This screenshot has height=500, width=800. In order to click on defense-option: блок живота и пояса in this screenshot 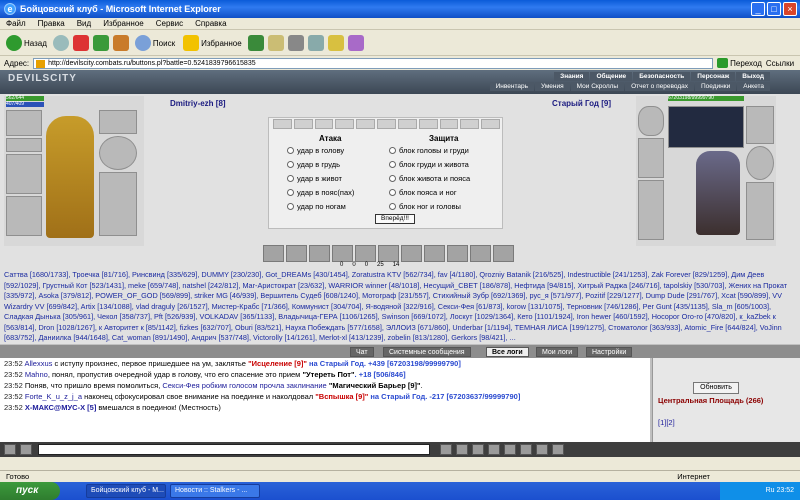, I will do `click(429, 178)`.